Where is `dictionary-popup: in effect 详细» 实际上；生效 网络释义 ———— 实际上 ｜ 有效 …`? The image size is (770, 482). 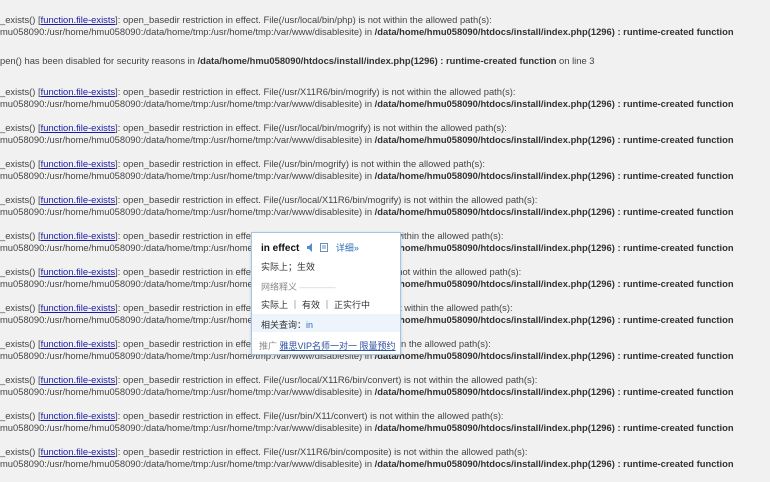
dictionary-popup: in effect 详细» 实际上；生效 网络释义 ———— 实际上 ｜ 有效 … is located at coordinates (326, 293).